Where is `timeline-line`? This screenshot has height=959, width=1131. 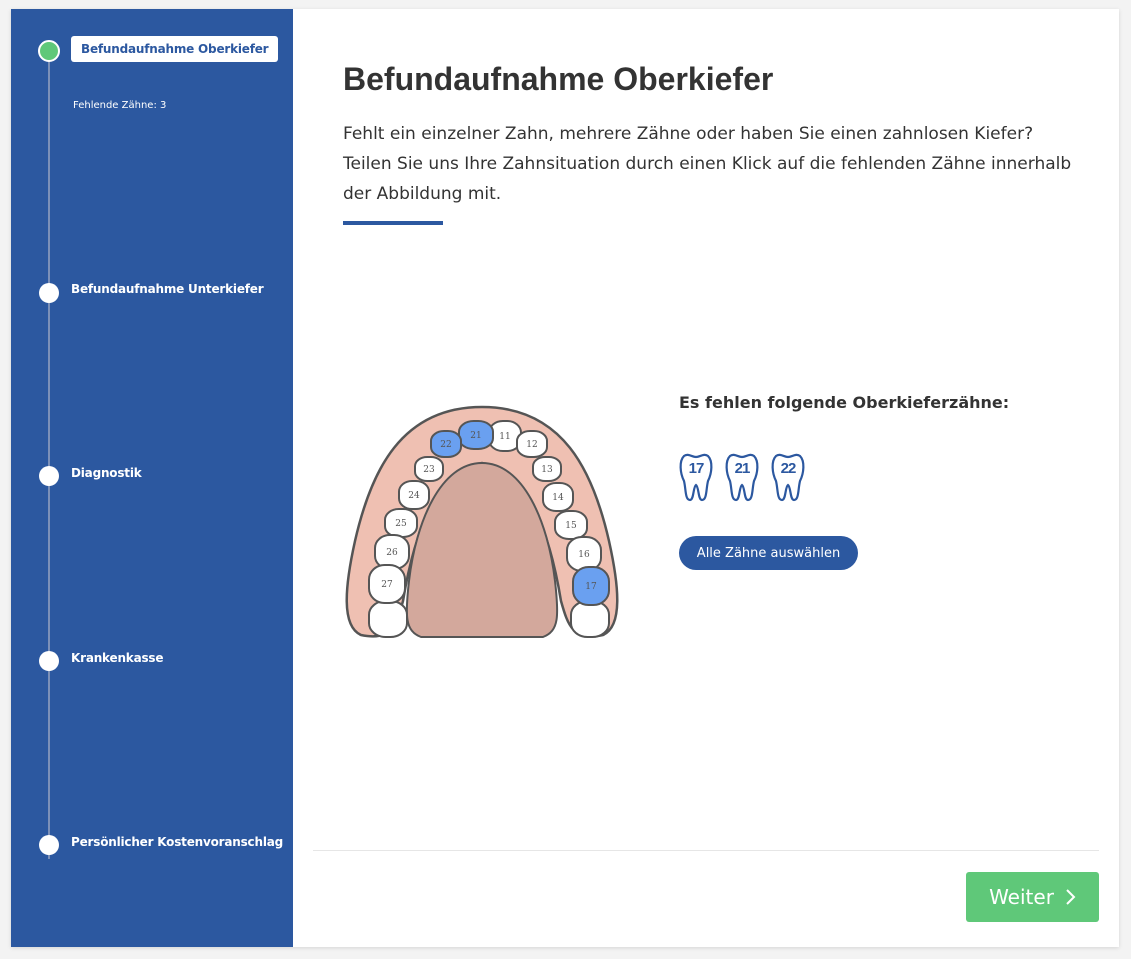 timeline-line is located at coordinates (49, 455).